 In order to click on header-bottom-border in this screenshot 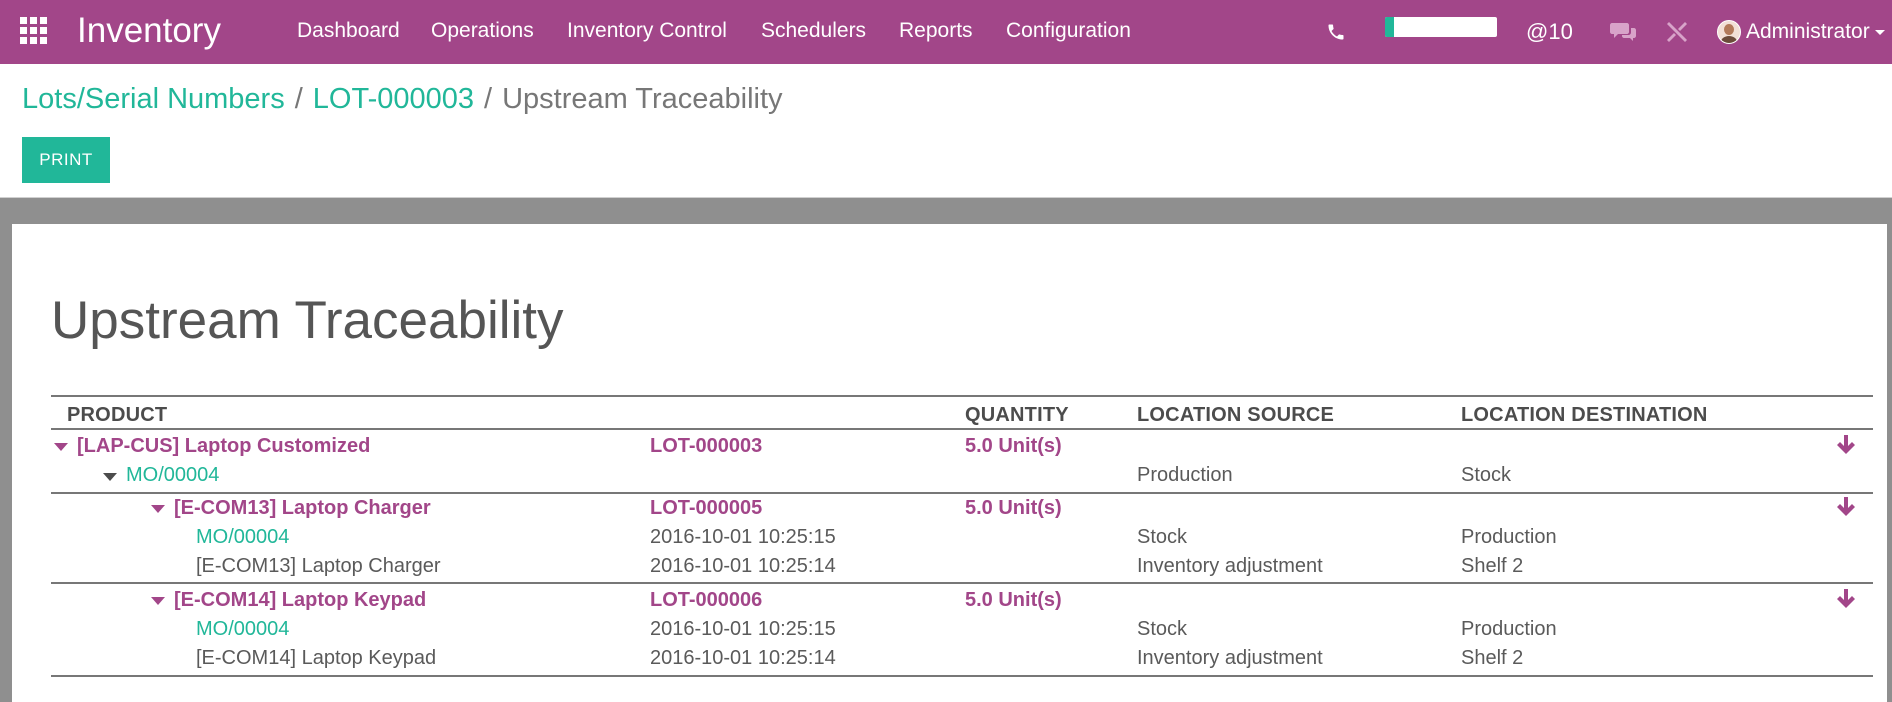, I will do `click(962, 429)`.